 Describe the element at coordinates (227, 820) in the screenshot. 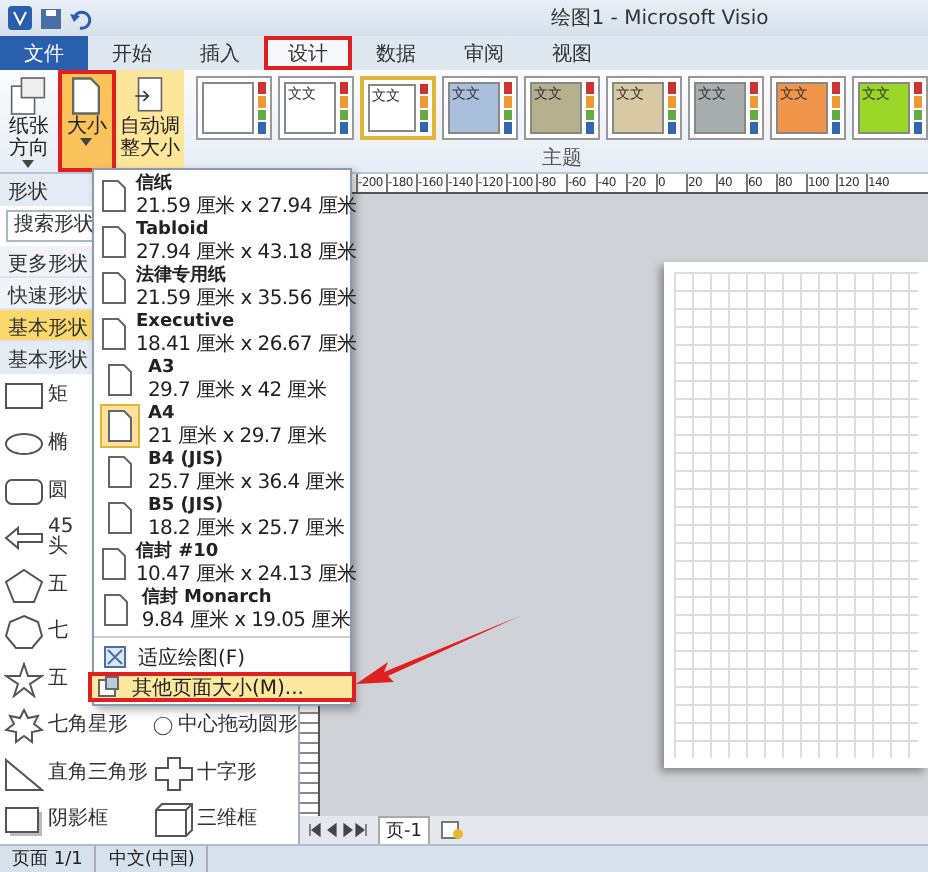

I see `shape-label: 三维框` at that location.